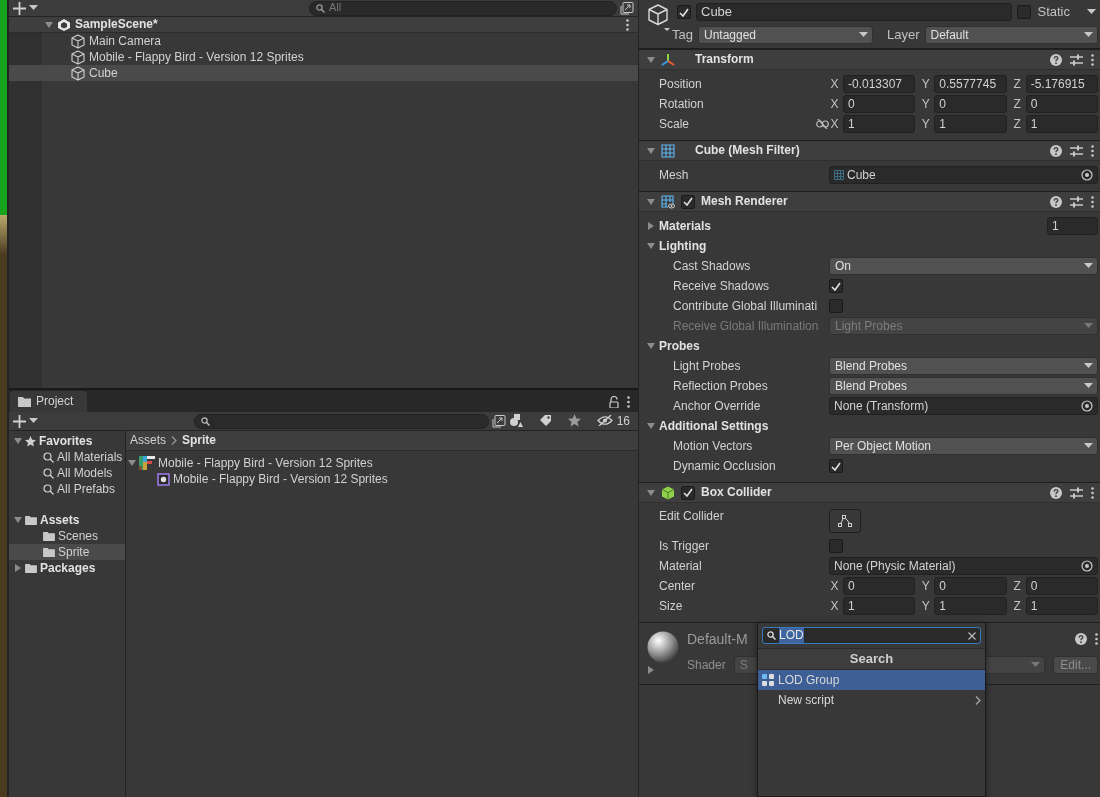 The width and height of the screenshot is (1100, 797). What do you see at coordinates (498, 421) in the screenshot?
I see `search-window-icon` at bounding box center [498, 421].